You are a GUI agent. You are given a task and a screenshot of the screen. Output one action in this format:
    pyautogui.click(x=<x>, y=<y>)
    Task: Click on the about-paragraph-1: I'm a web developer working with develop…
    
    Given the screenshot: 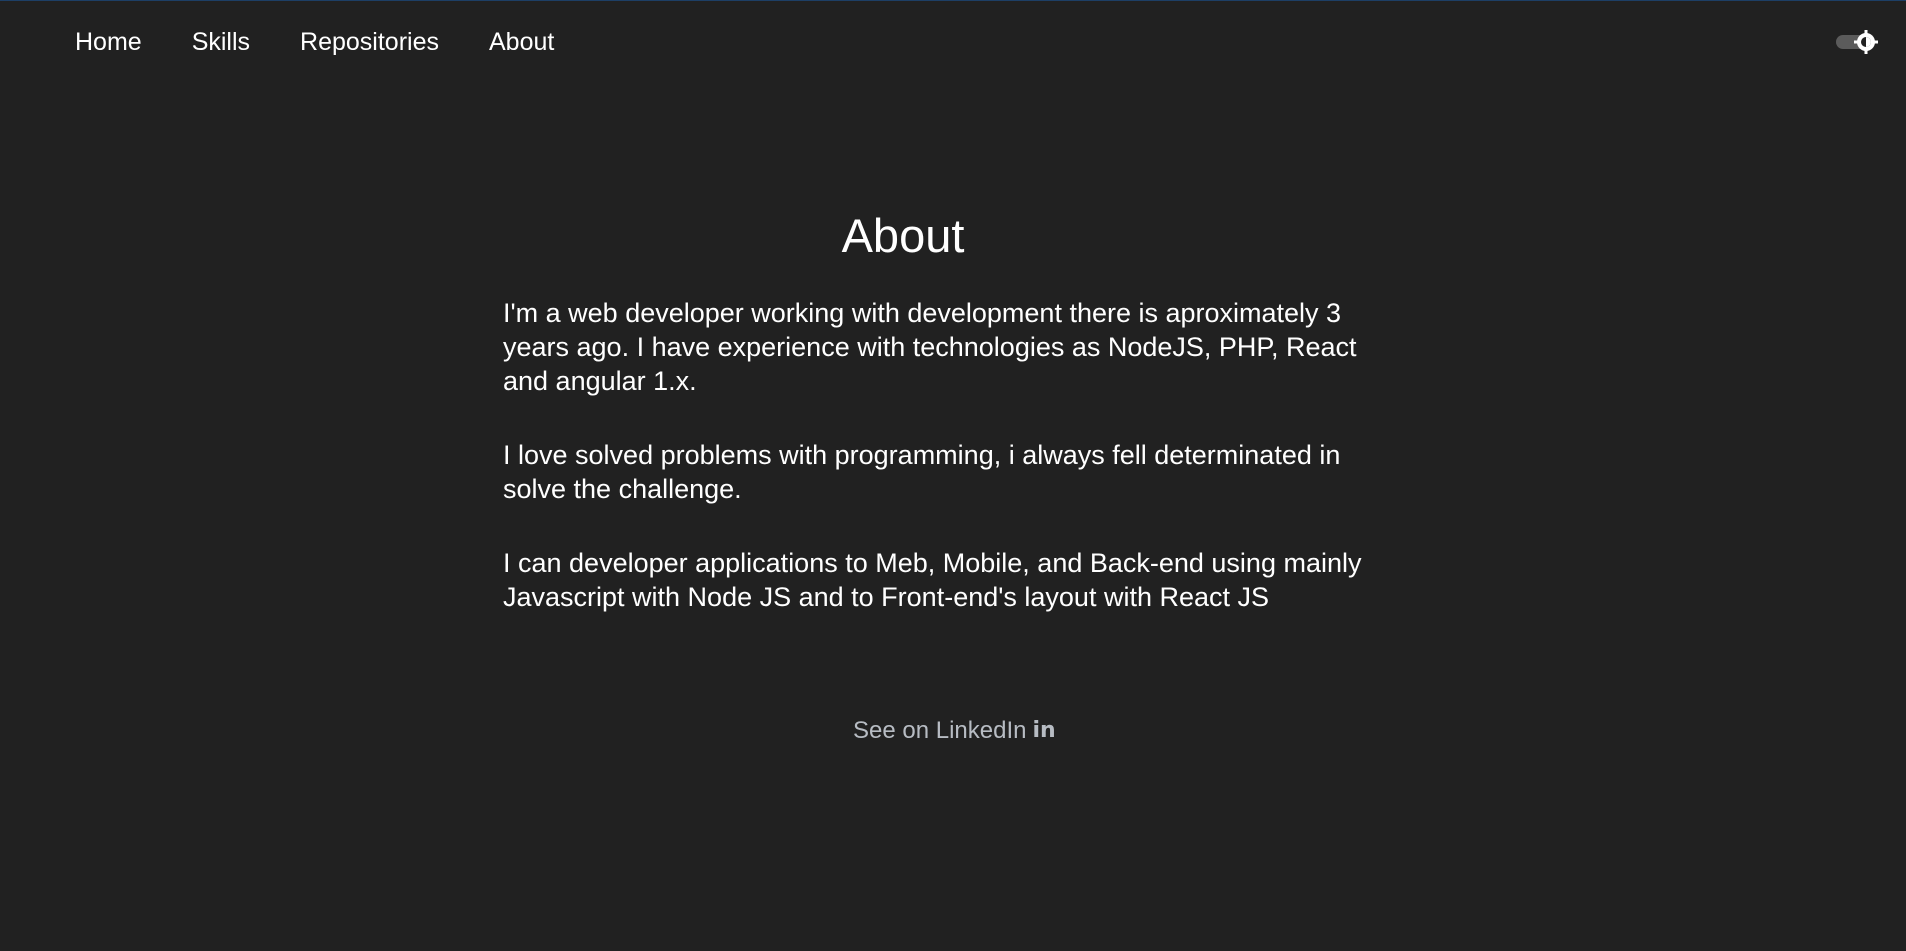 What is the action you would take?
    pyautogui.click(x=930, y=347)
    